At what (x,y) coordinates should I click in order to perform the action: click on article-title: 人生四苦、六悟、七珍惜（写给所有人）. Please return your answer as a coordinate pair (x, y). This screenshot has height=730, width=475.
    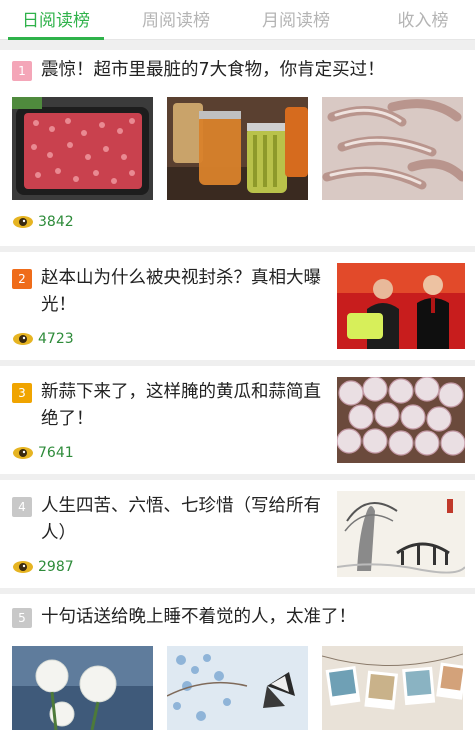
    Looking at the image, I should click on (181, 519).